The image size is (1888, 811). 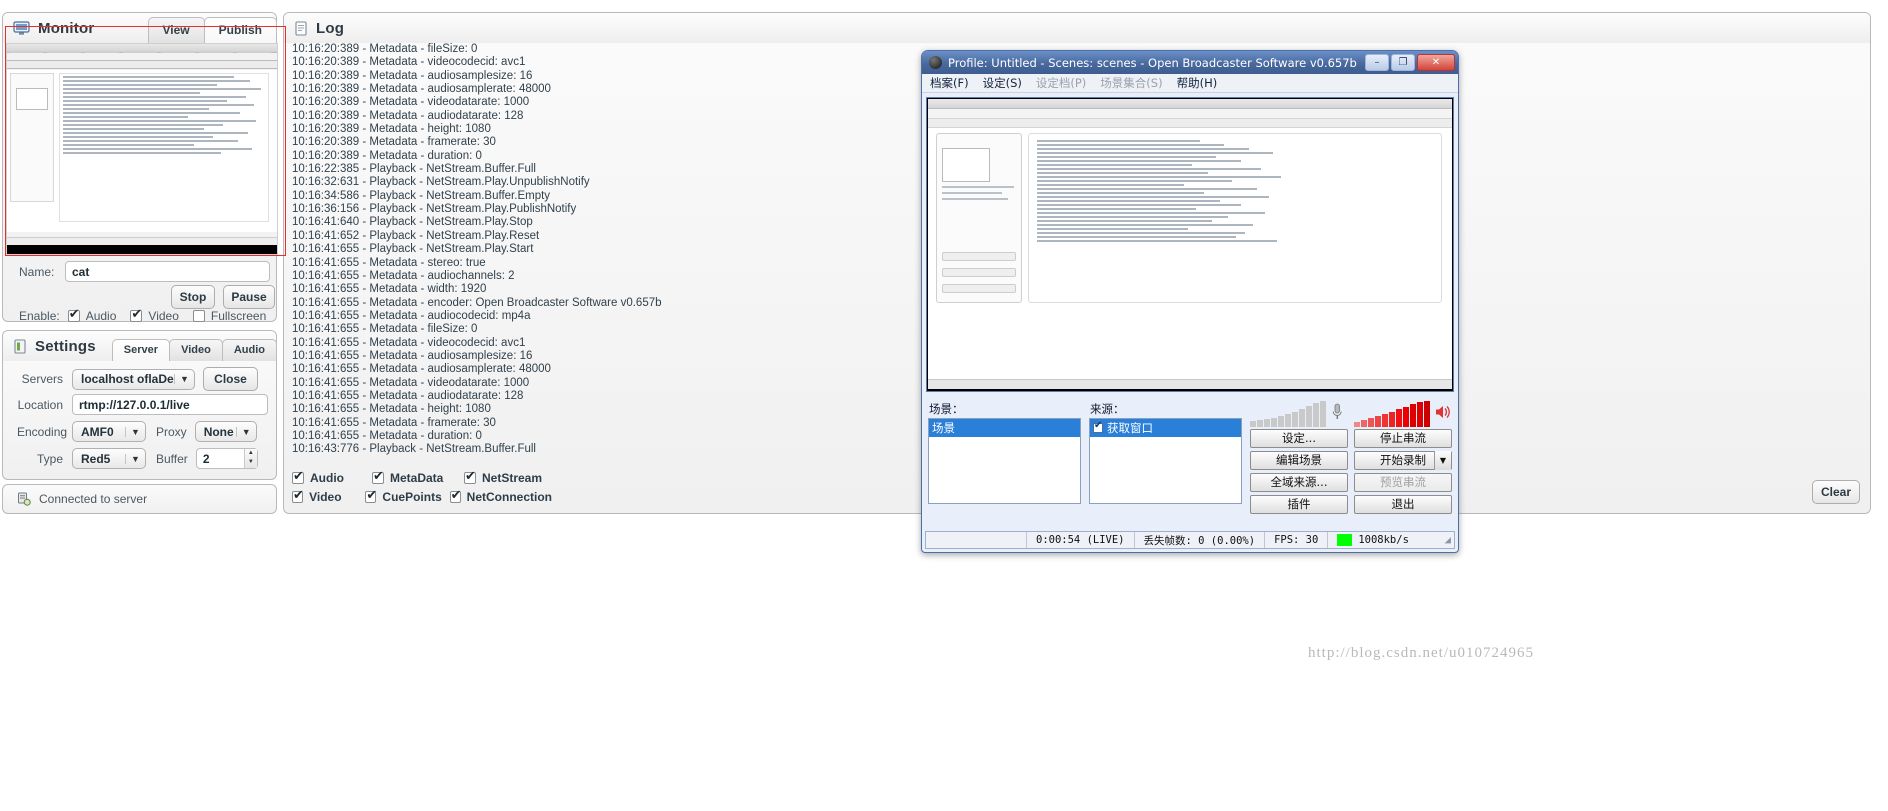 I want to click on name-label: Name:, so click(x=37, y=271).